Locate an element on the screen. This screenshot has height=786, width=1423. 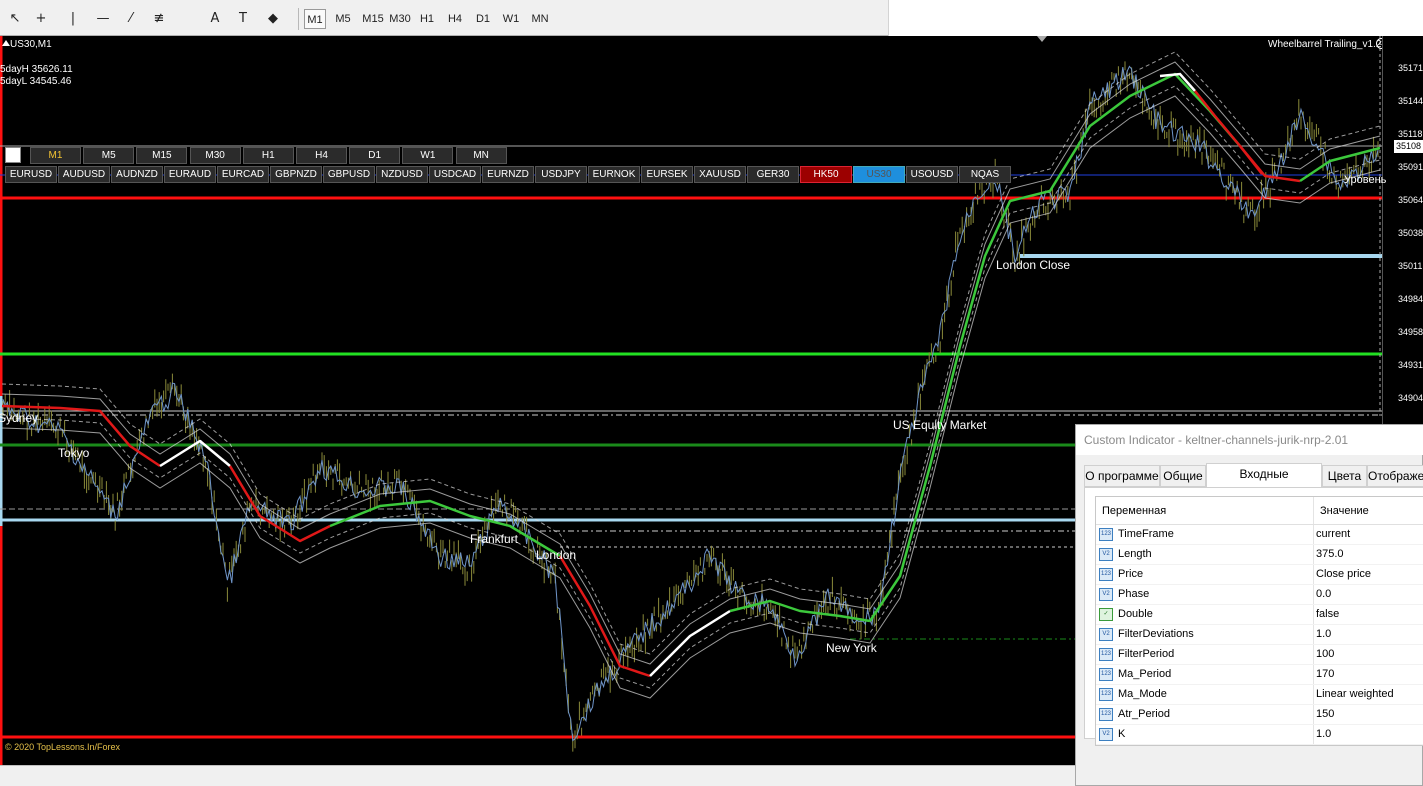
vertical-line-icon: | is located at coordinates (73, 19).